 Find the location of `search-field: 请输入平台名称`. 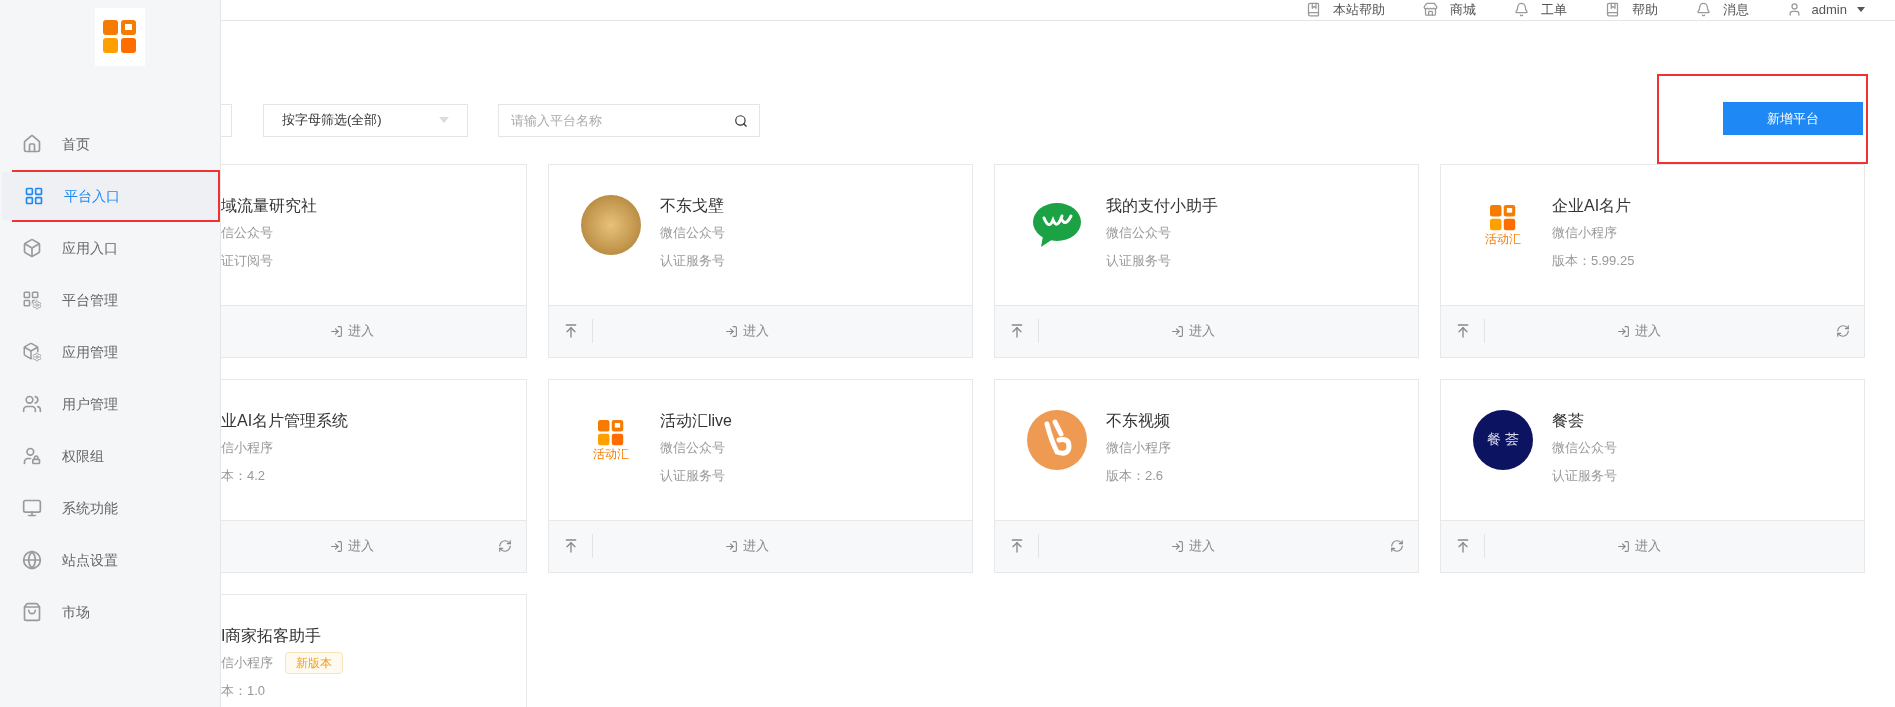

search-field: 请输入平台名称 is located at coordinates (629, 120).